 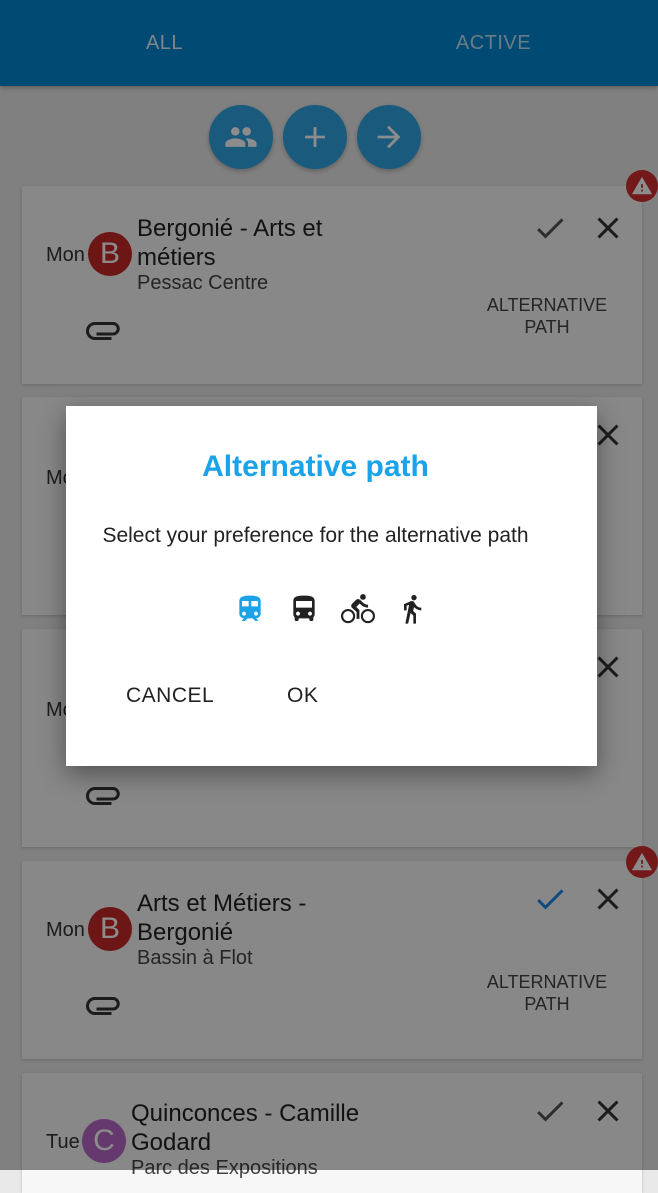 What do you see at coordinates (315, 466) in the screenshot?
I see `dialog-title: Alternative path` at bounding box center [315, 466].